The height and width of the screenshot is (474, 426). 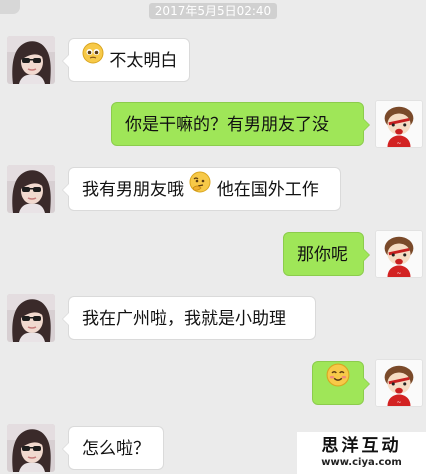 I want to click on message-text: 他在国外工作, so click(x=267, y=190).